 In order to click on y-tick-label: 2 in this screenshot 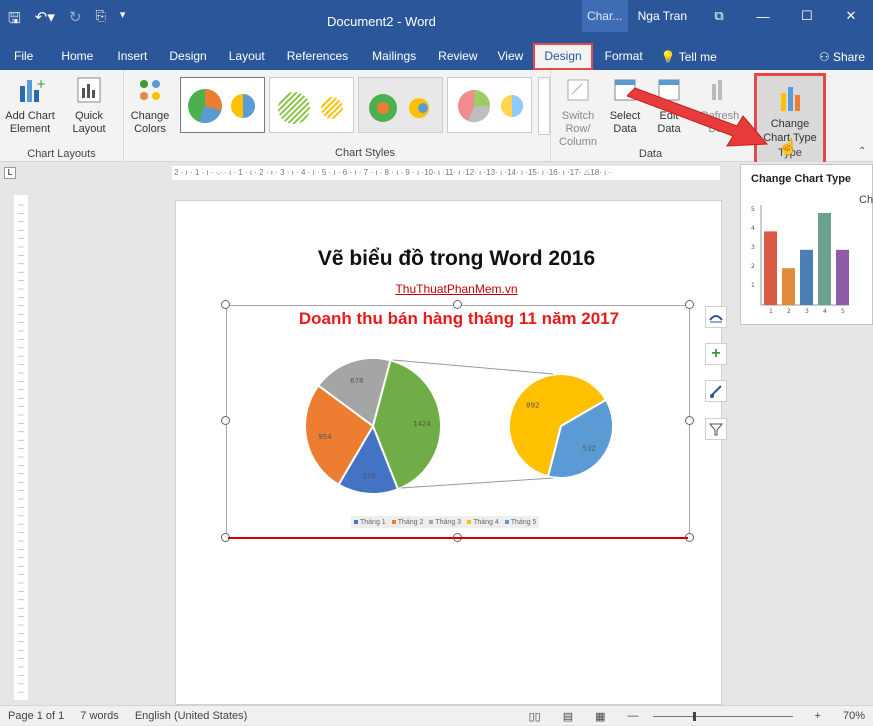, I will do `click(753, 266)`.